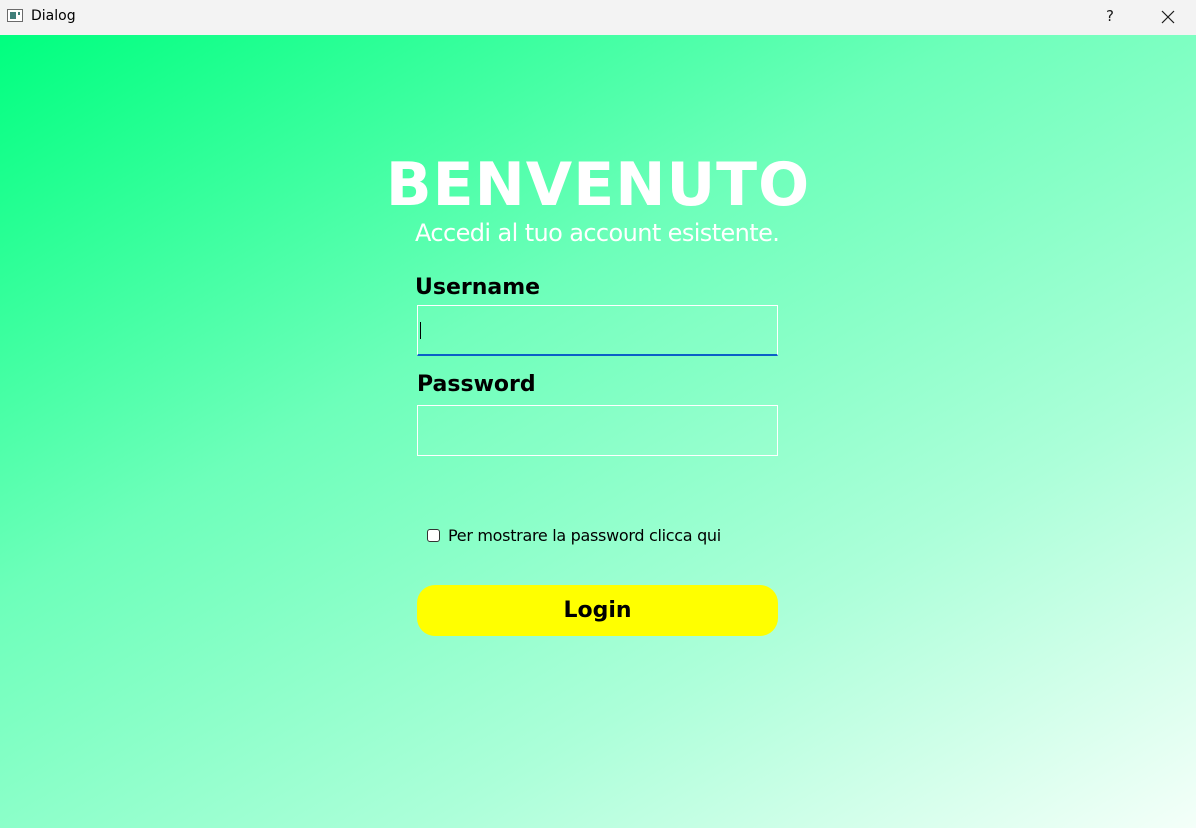 The image size is (1196, 828). Describe the element at coordinates (598, 17) in the screenshot. I see `title-bar: Dialog ?` at that location.